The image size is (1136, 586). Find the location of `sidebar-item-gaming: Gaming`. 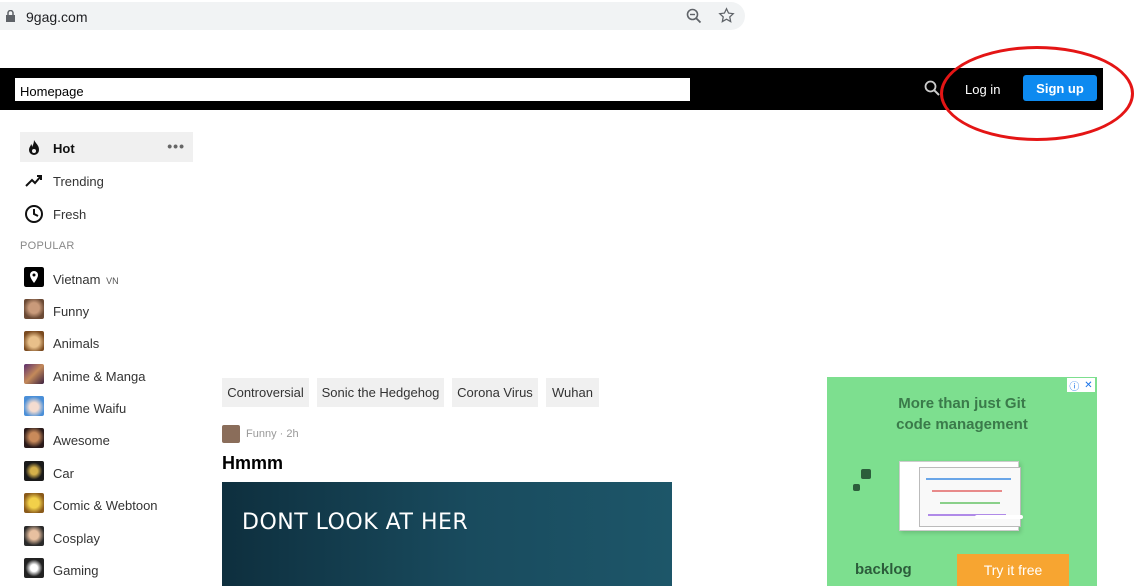

sidebar-item-gaming: Gaming is located at coordinates (106, 569).